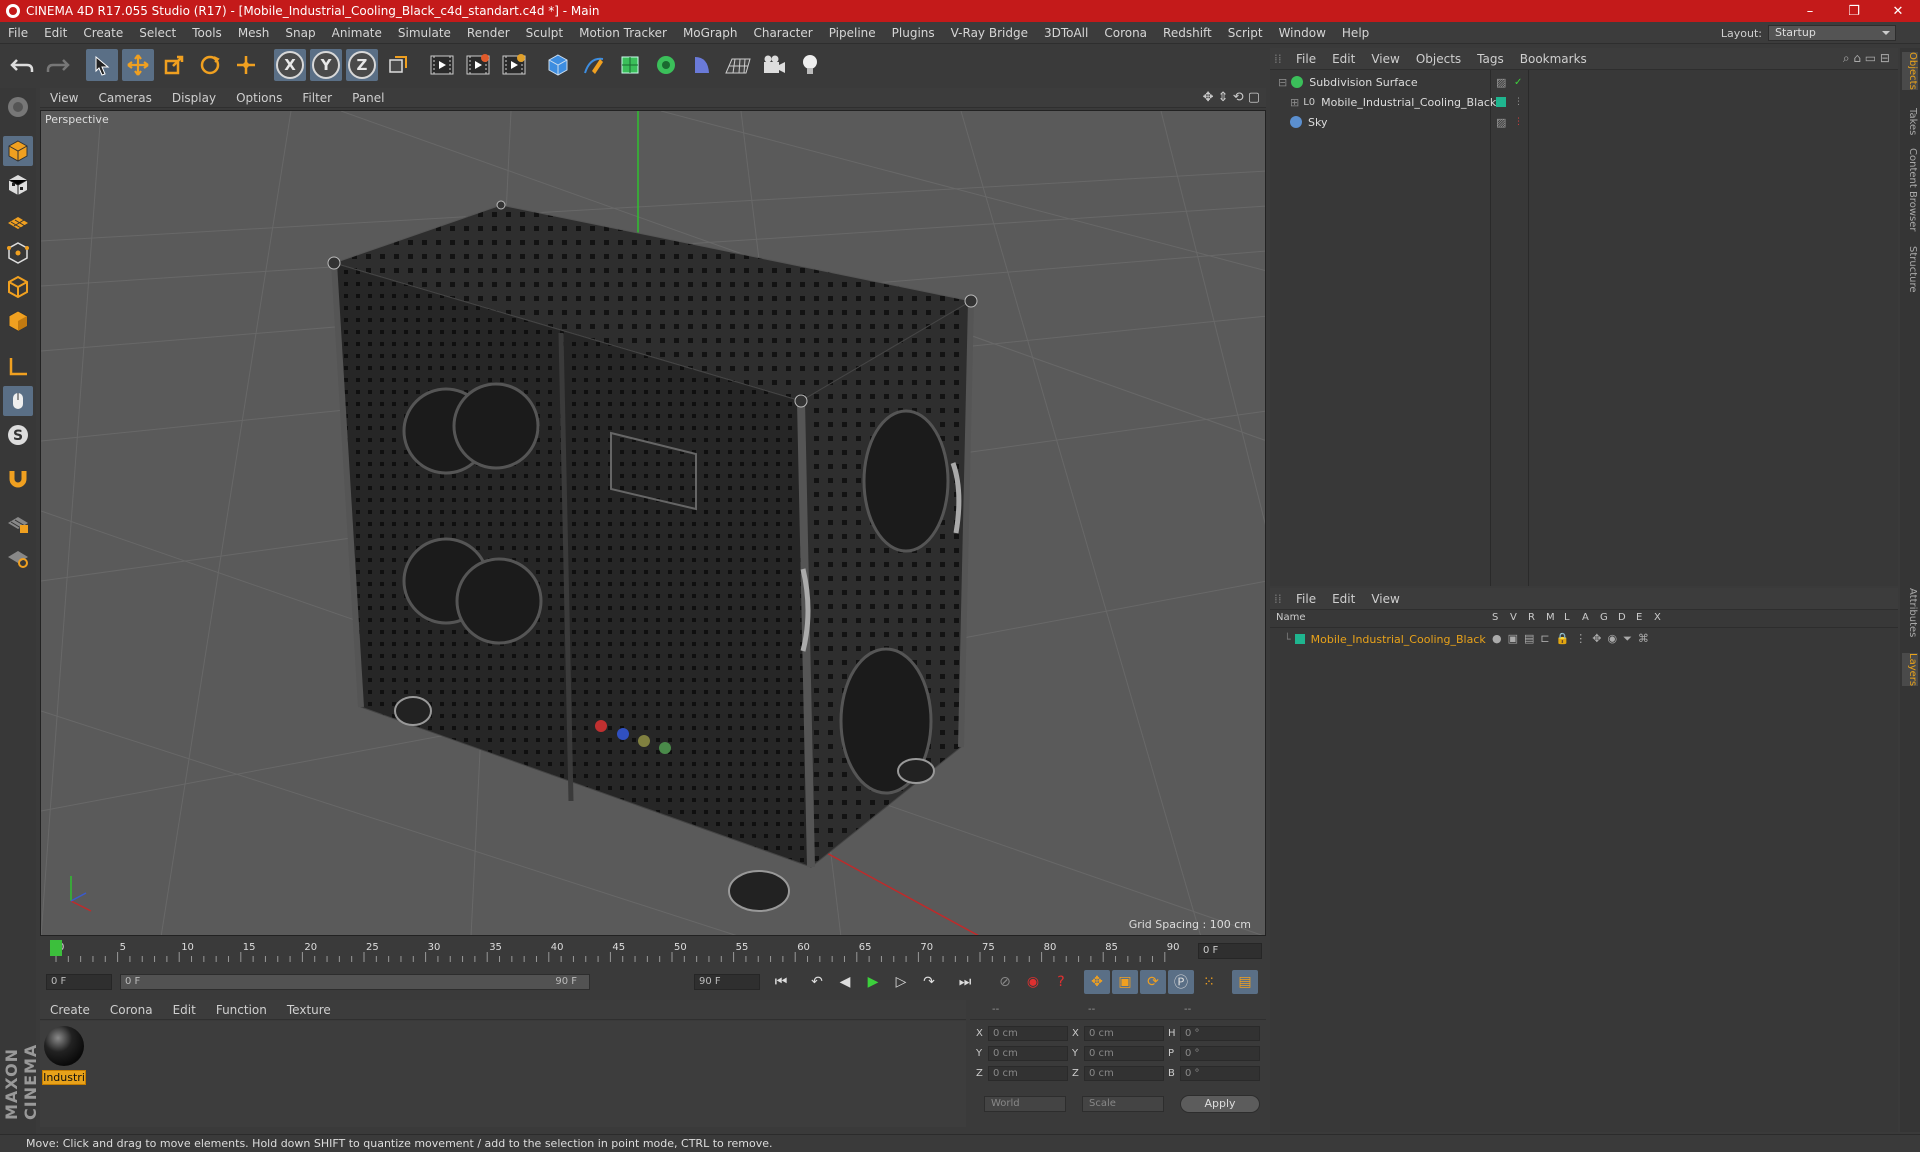 This screenshot has height=1152, width=1920. I want to click on lm-menu-edit: Edit, so click(1343, 599).